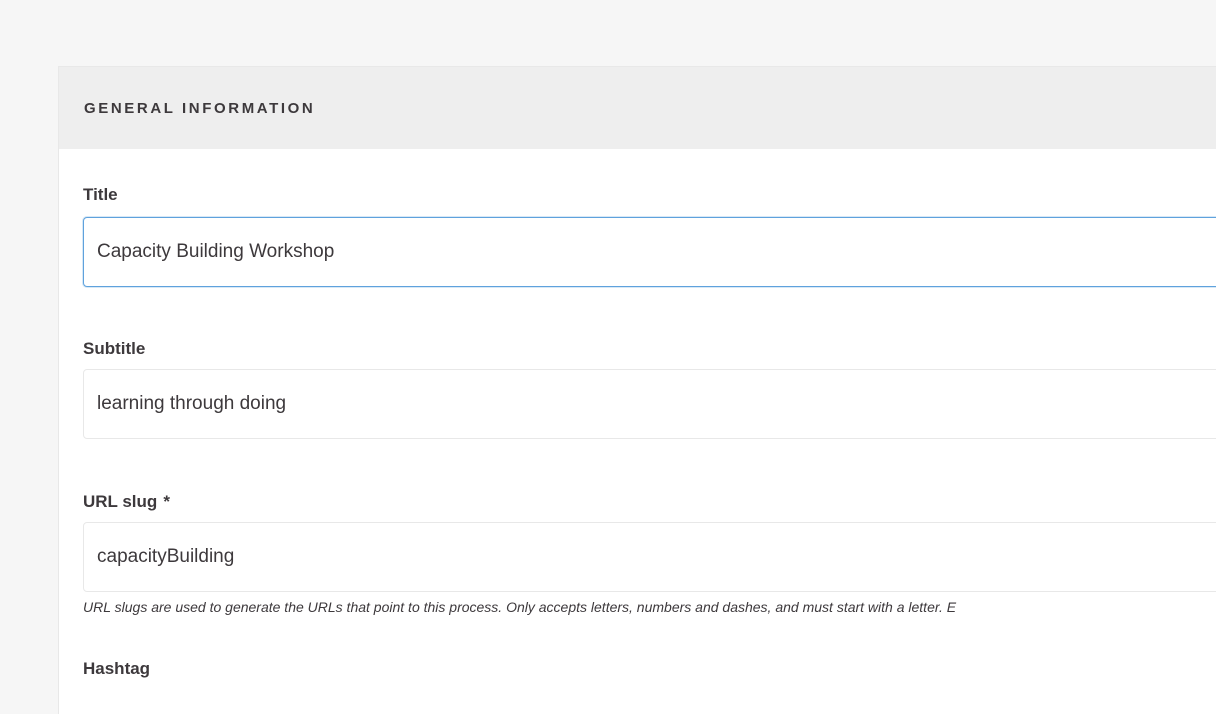  Describe the element at coordinates (114, 348) in the screenshot. I see `subtitle-label: Subtitle` at that location.